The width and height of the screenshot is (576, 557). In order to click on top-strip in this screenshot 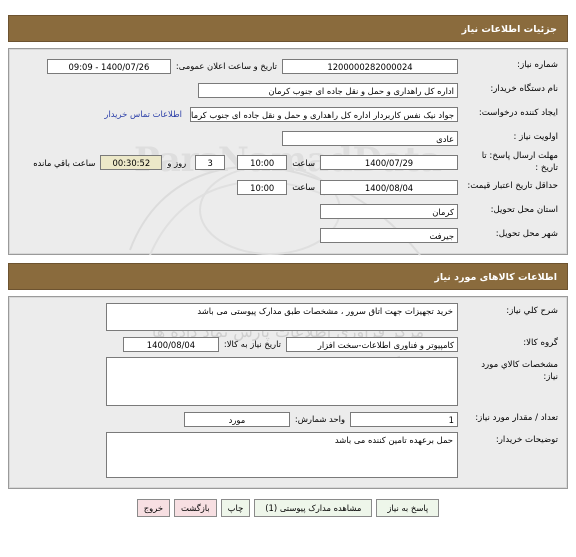, I will do `click(288, 7)`.